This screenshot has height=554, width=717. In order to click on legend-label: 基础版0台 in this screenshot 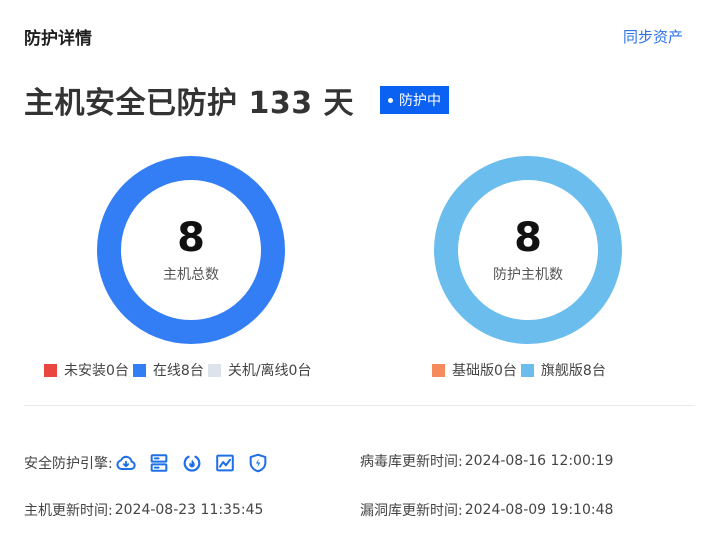, I will do `click(484, 371)`.